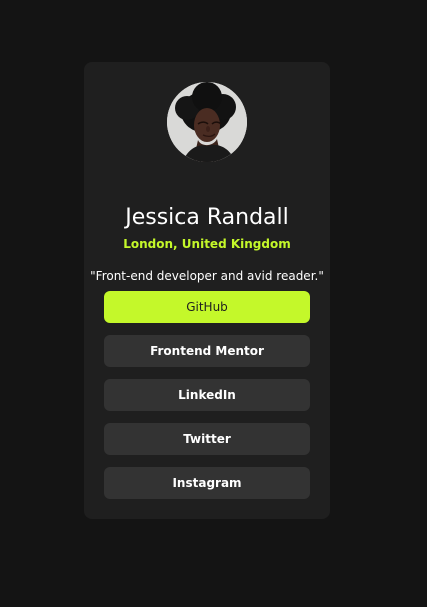  I want to click on linkedin-link-button: LinkedIn, so click(207, 395).